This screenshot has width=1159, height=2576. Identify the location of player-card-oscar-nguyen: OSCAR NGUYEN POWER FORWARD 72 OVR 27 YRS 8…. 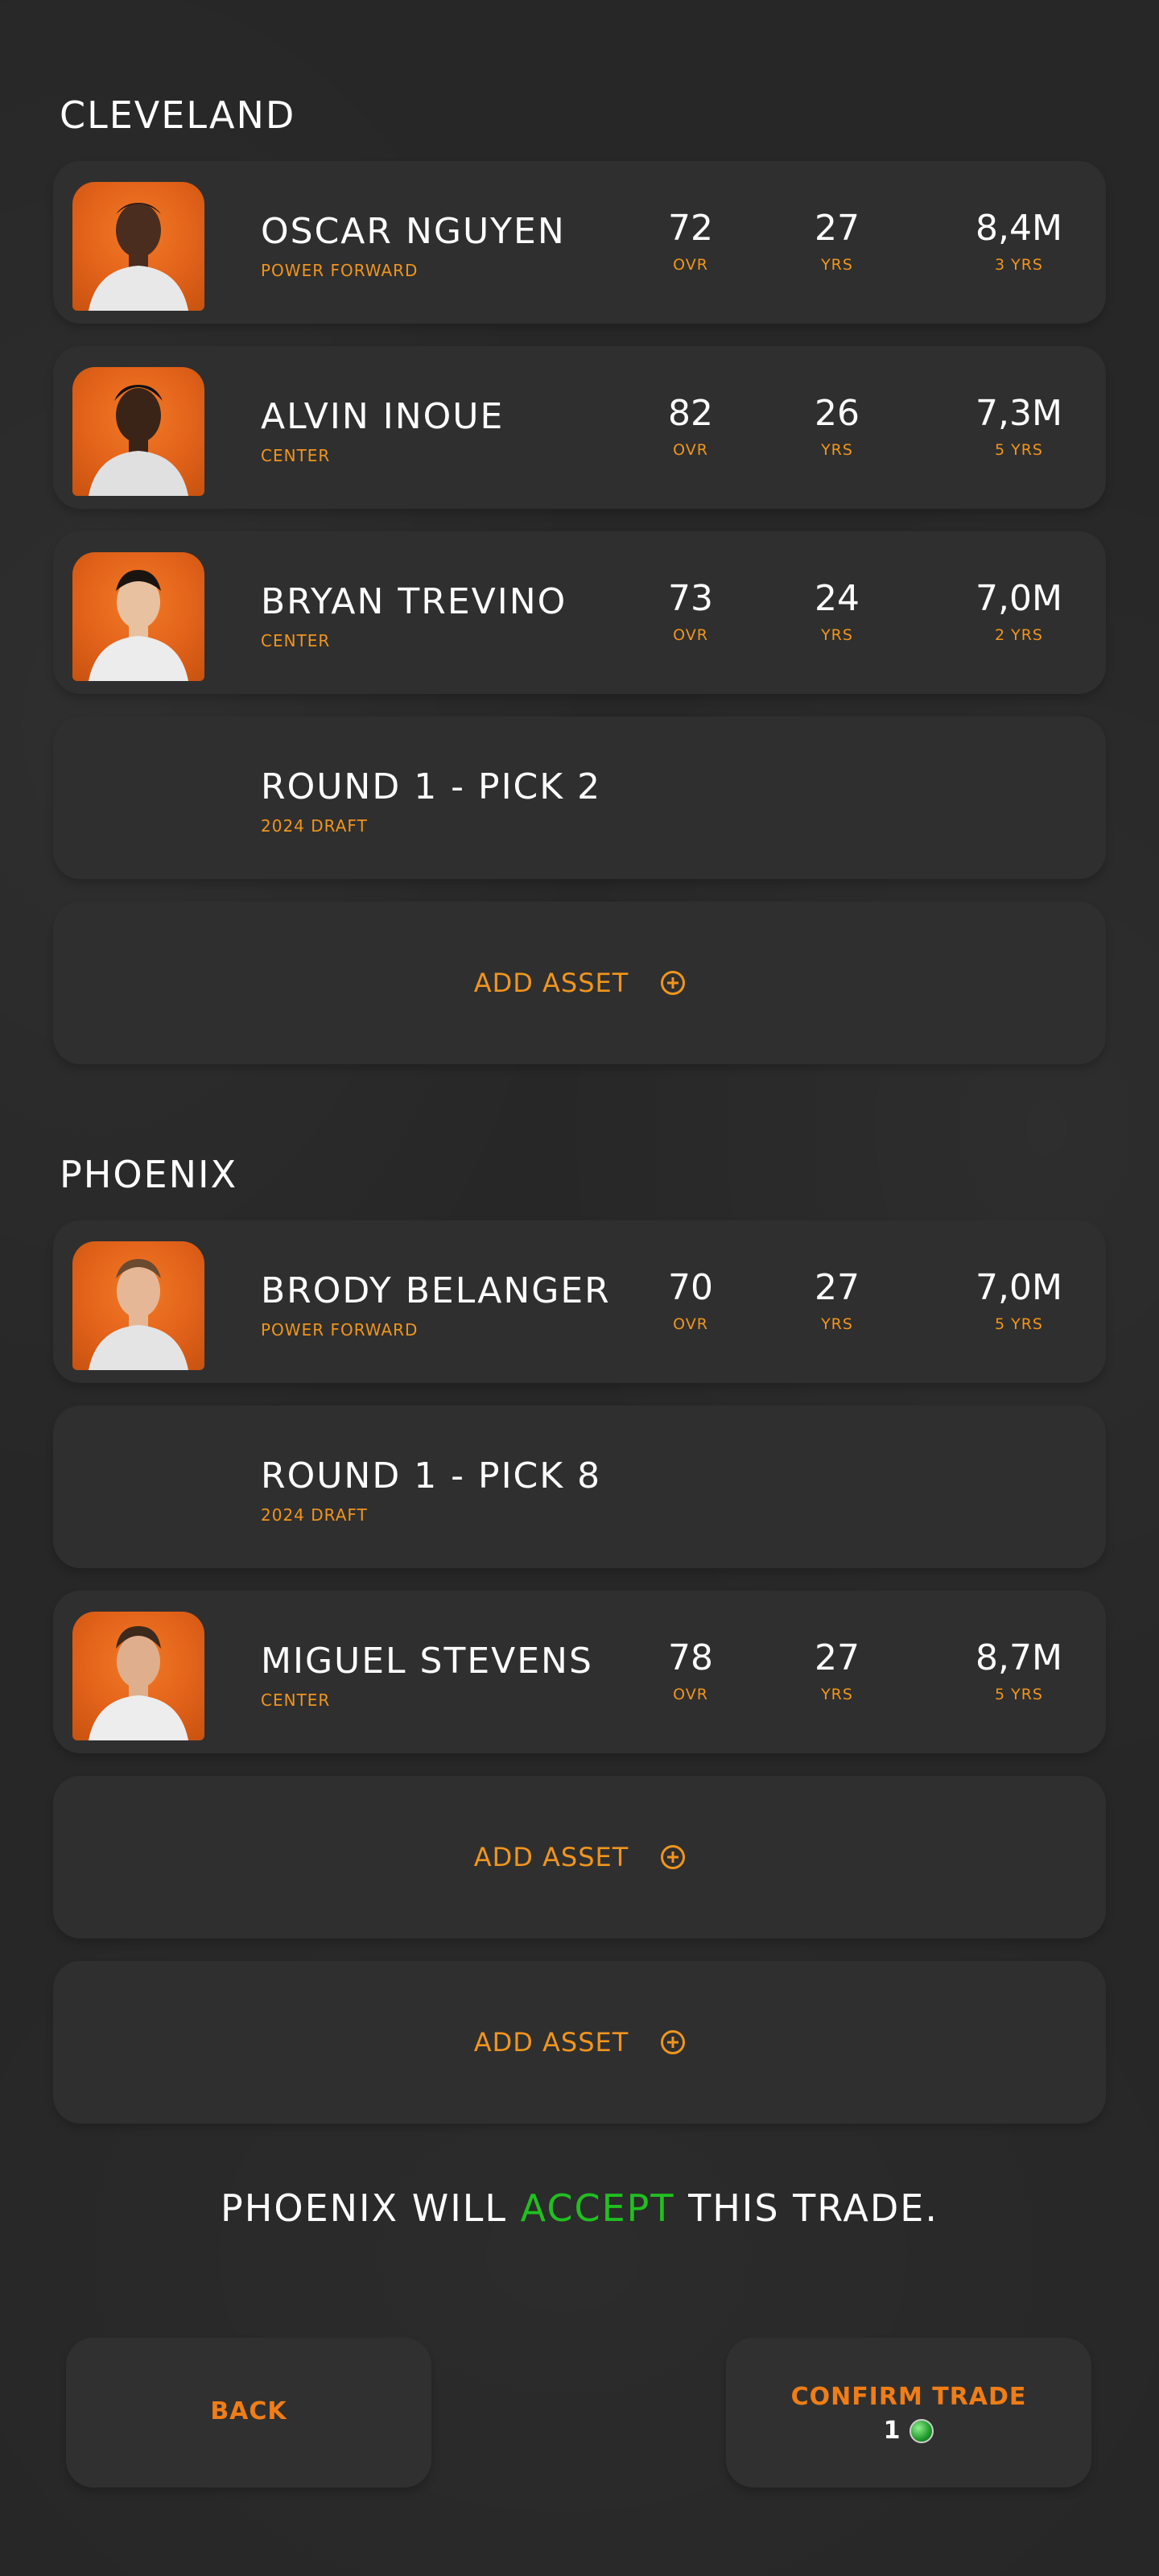
(579, 242).